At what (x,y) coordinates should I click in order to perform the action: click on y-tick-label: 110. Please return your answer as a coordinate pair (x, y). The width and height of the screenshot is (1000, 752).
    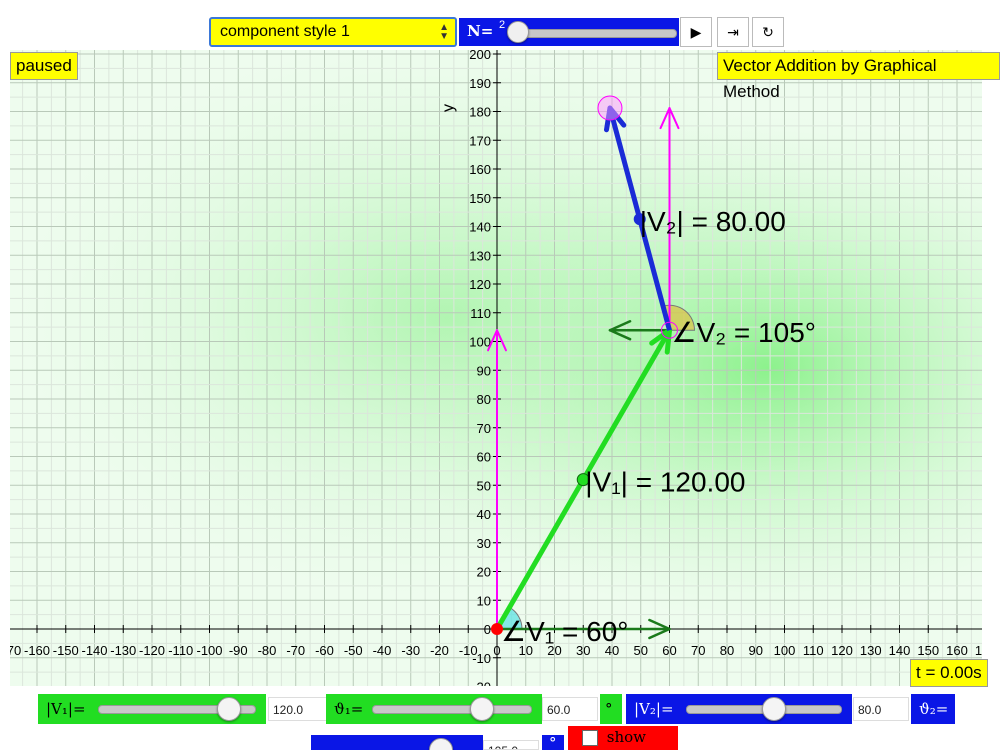
    Looking at the image, I should click on (480, 313).